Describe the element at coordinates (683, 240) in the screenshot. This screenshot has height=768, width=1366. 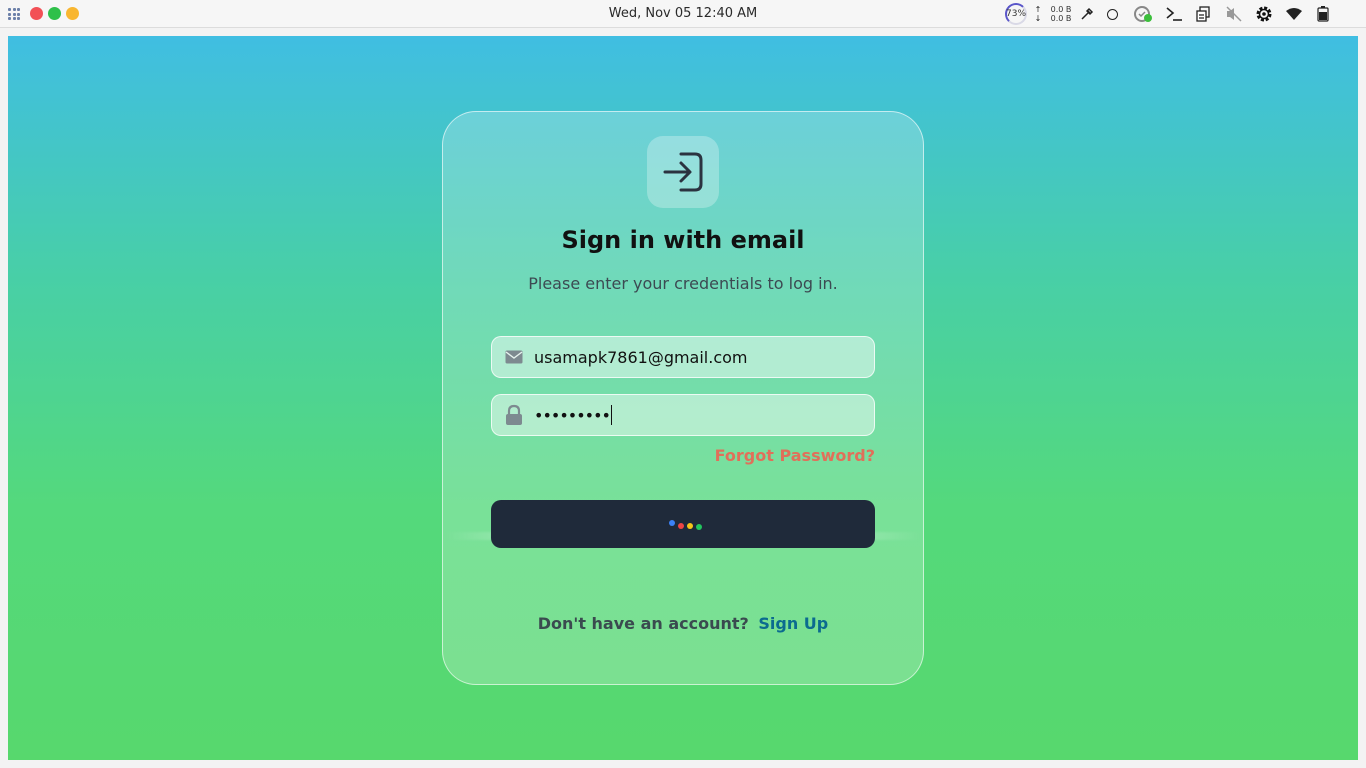
I see `page-title: Sign in with email` at that location.